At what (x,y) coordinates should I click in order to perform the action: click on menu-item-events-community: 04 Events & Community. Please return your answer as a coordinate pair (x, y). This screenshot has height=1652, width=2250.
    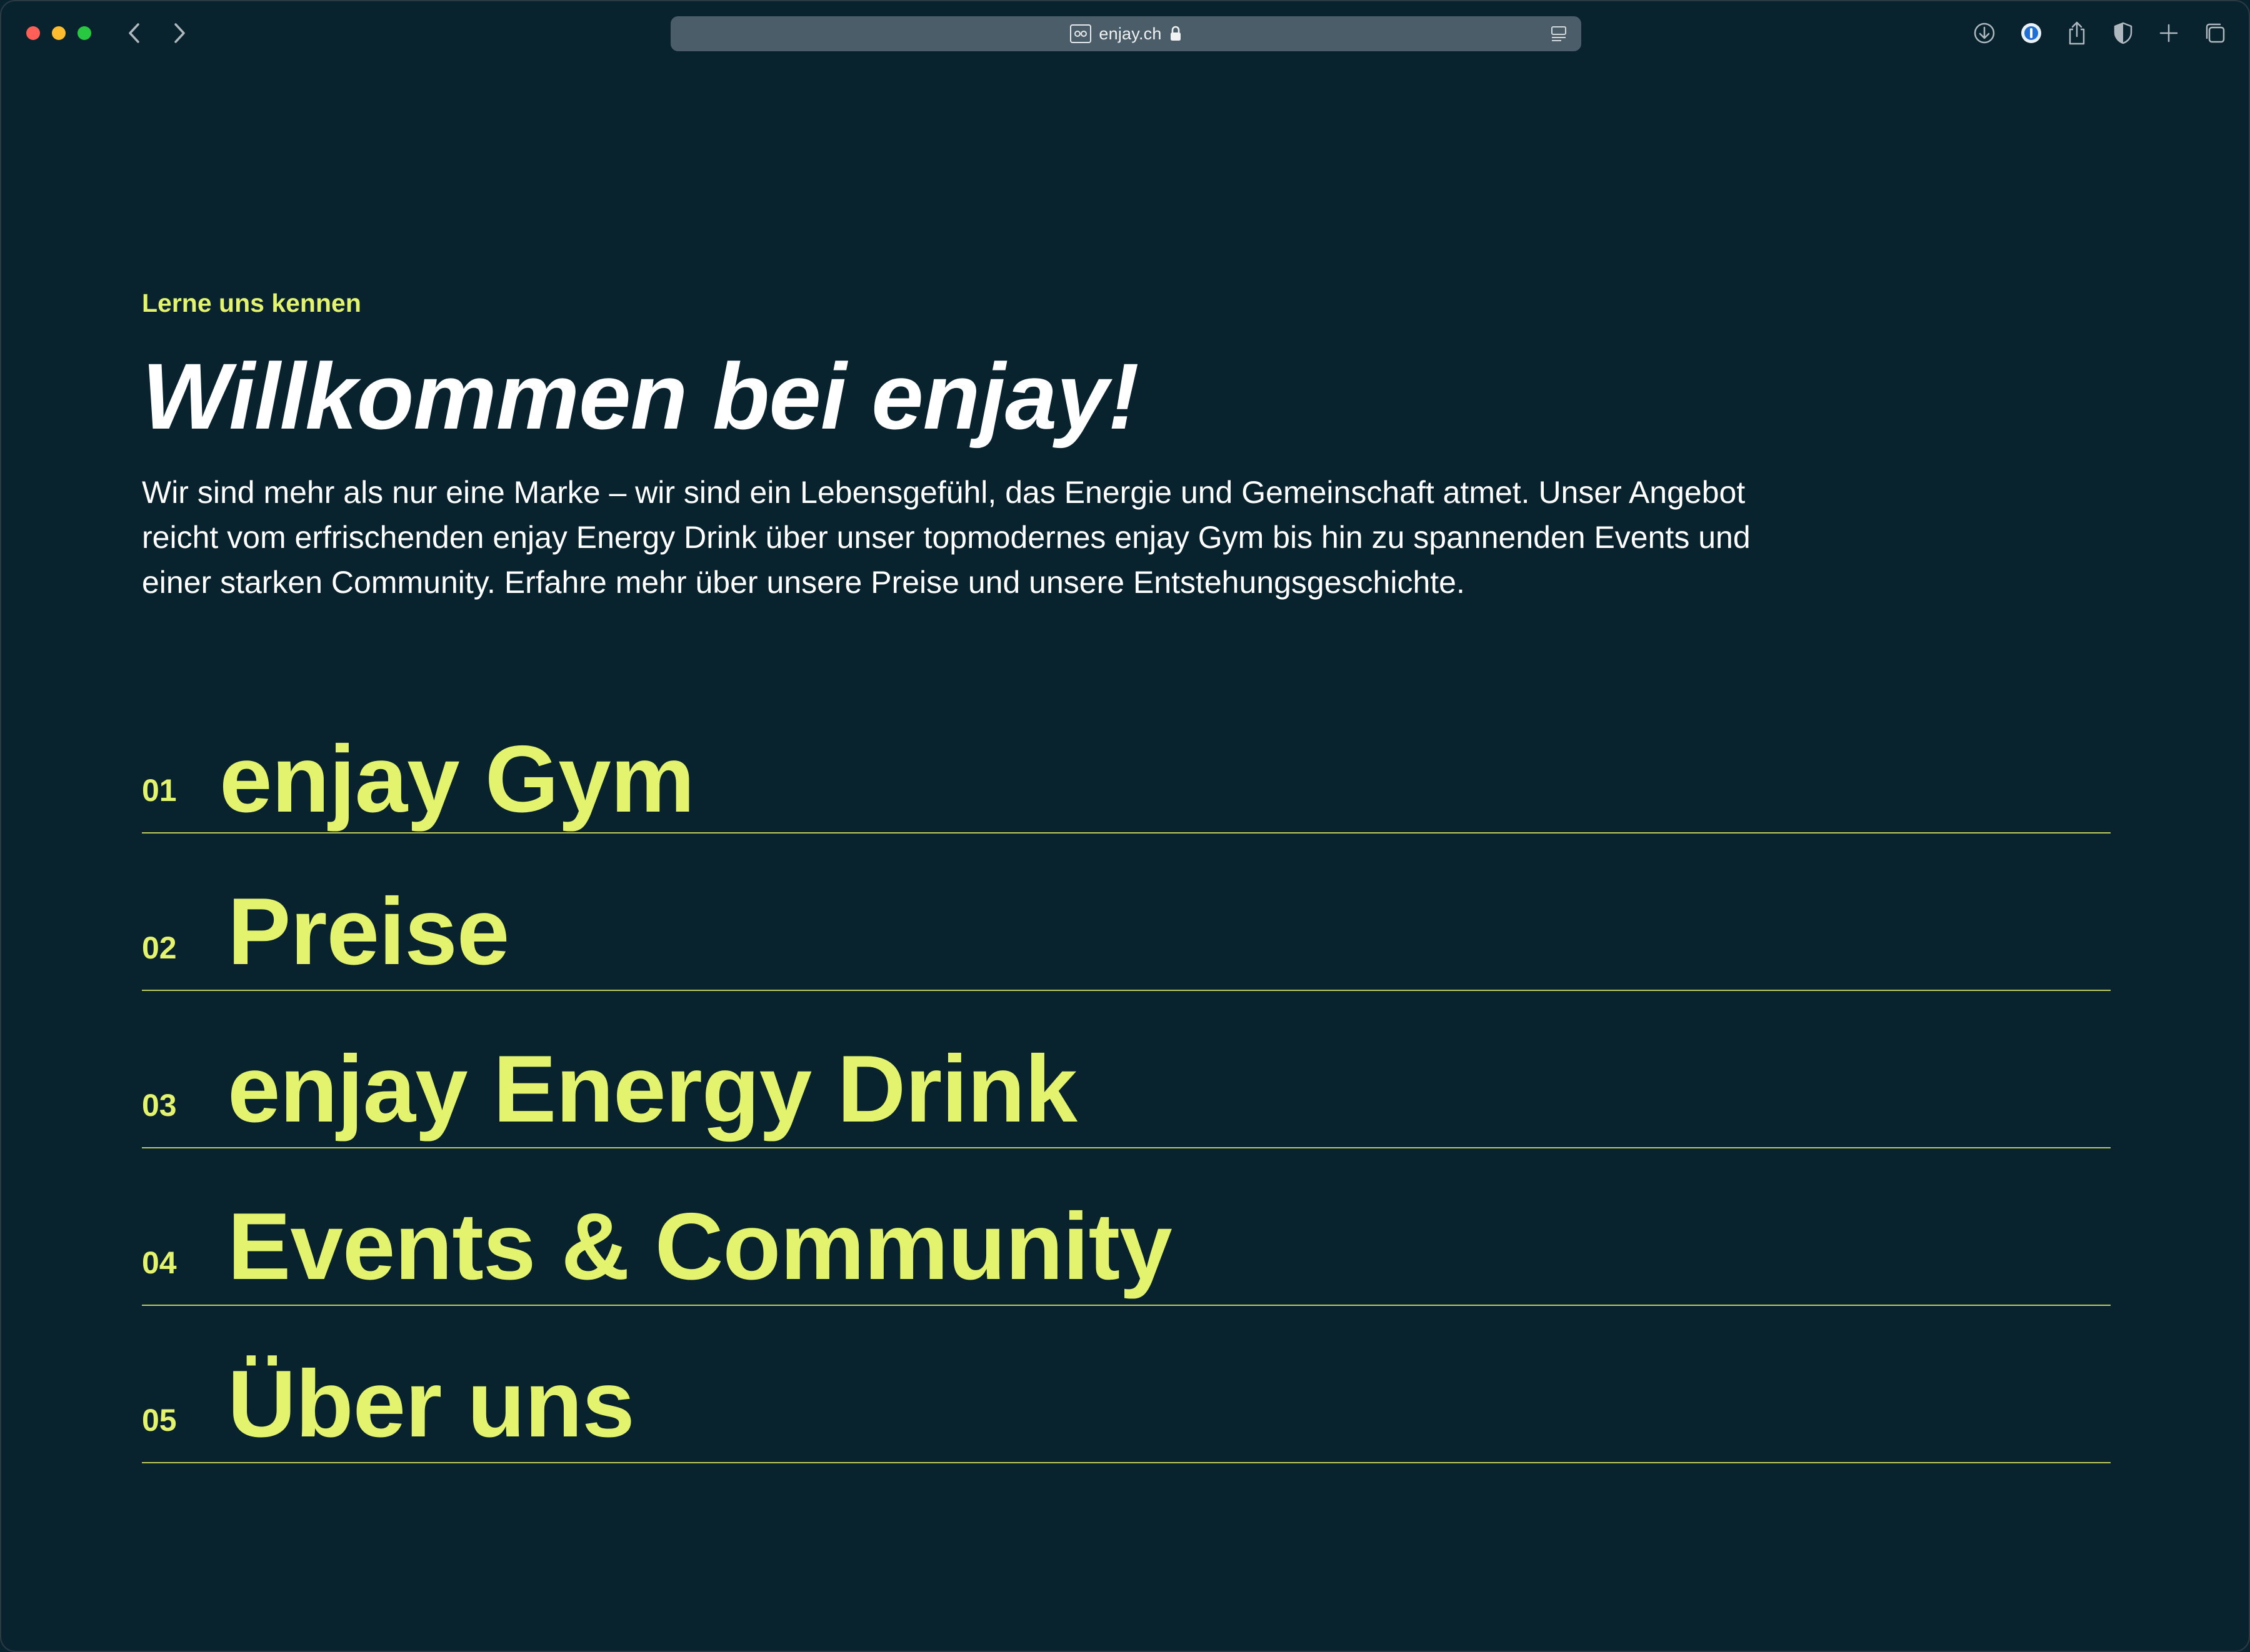
    Looking at the image, I should click on (1126, 1227).